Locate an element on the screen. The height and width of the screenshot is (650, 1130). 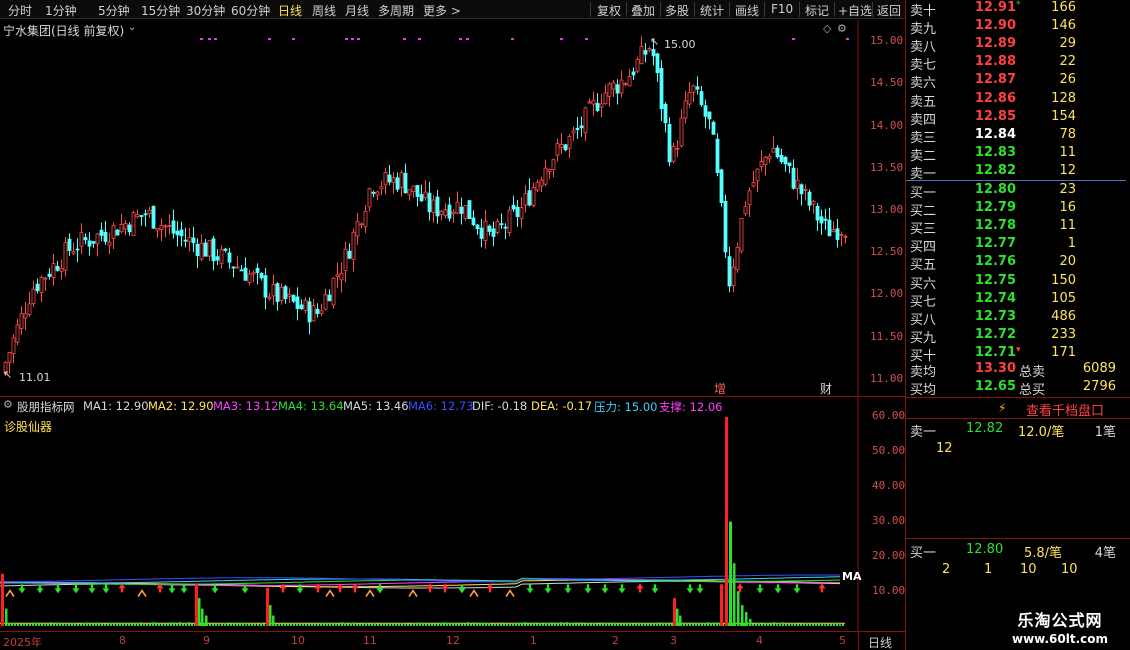
add-watchlist-button: +自选 is located at coordinates (855, 10).